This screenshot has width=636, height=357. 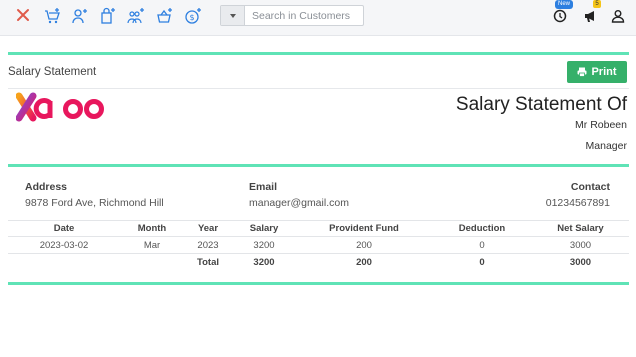 What do you see at coordinates (482, 262) in the screenshot?
I see `total-deduction: 0` at bounding box center [482, 262].